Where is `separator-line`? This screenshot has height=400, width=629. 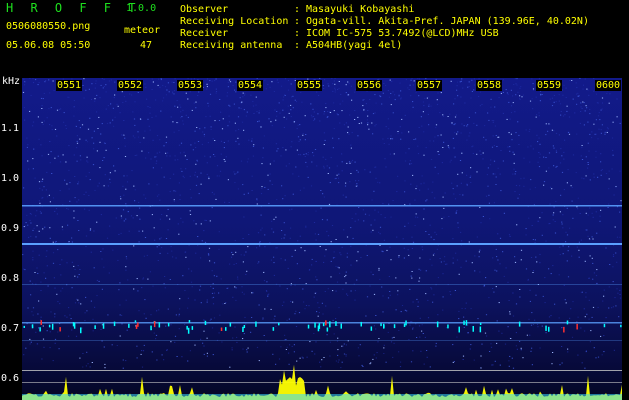
separator-line is located at coordinates (322, 382).